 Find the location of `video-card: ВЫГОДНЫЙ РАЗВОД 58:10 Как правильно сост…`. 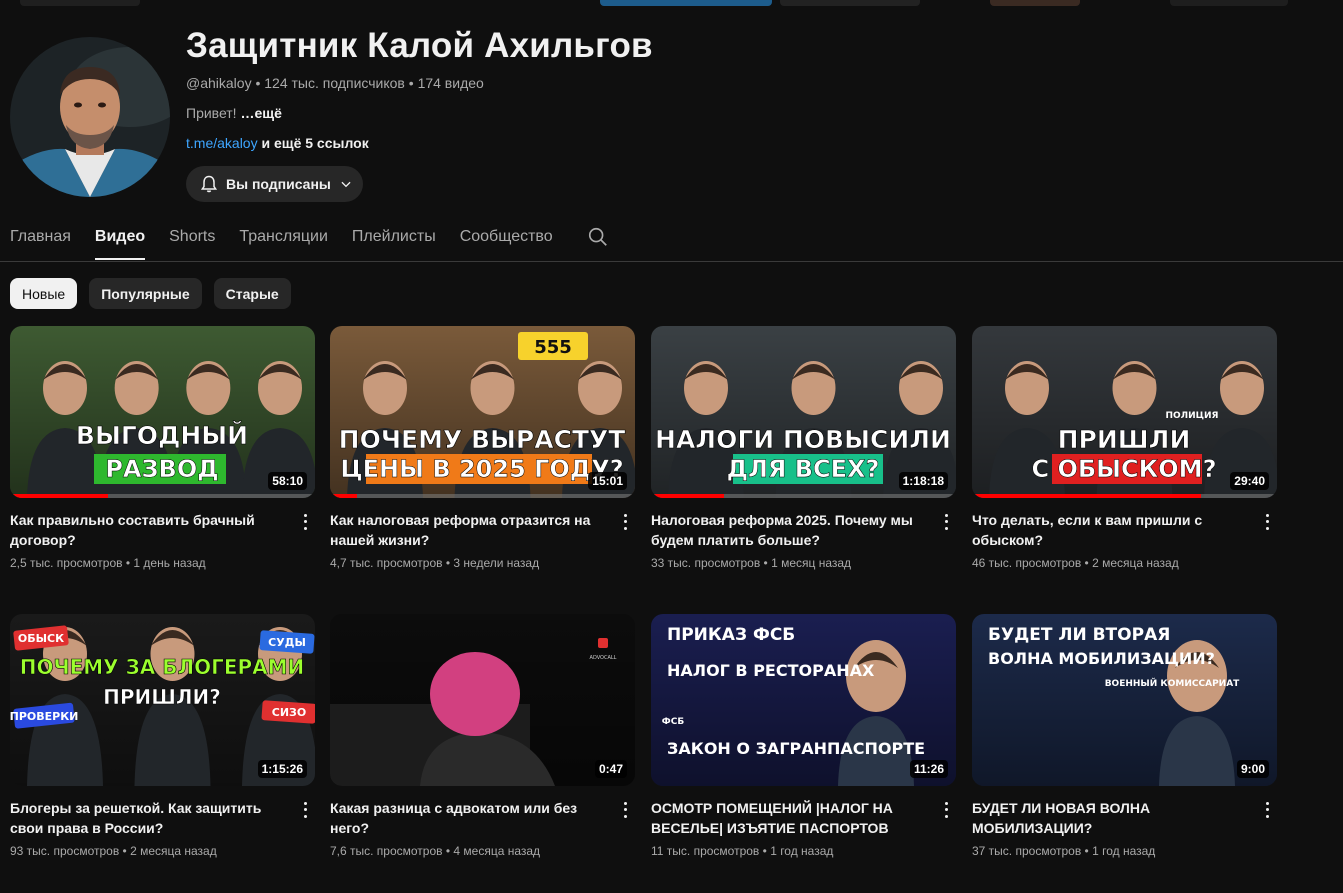

video-card: ВЫГОДНЫЙ РАЗВОД 58:10 Как правильно сост… is located at coordinates (162, 448).